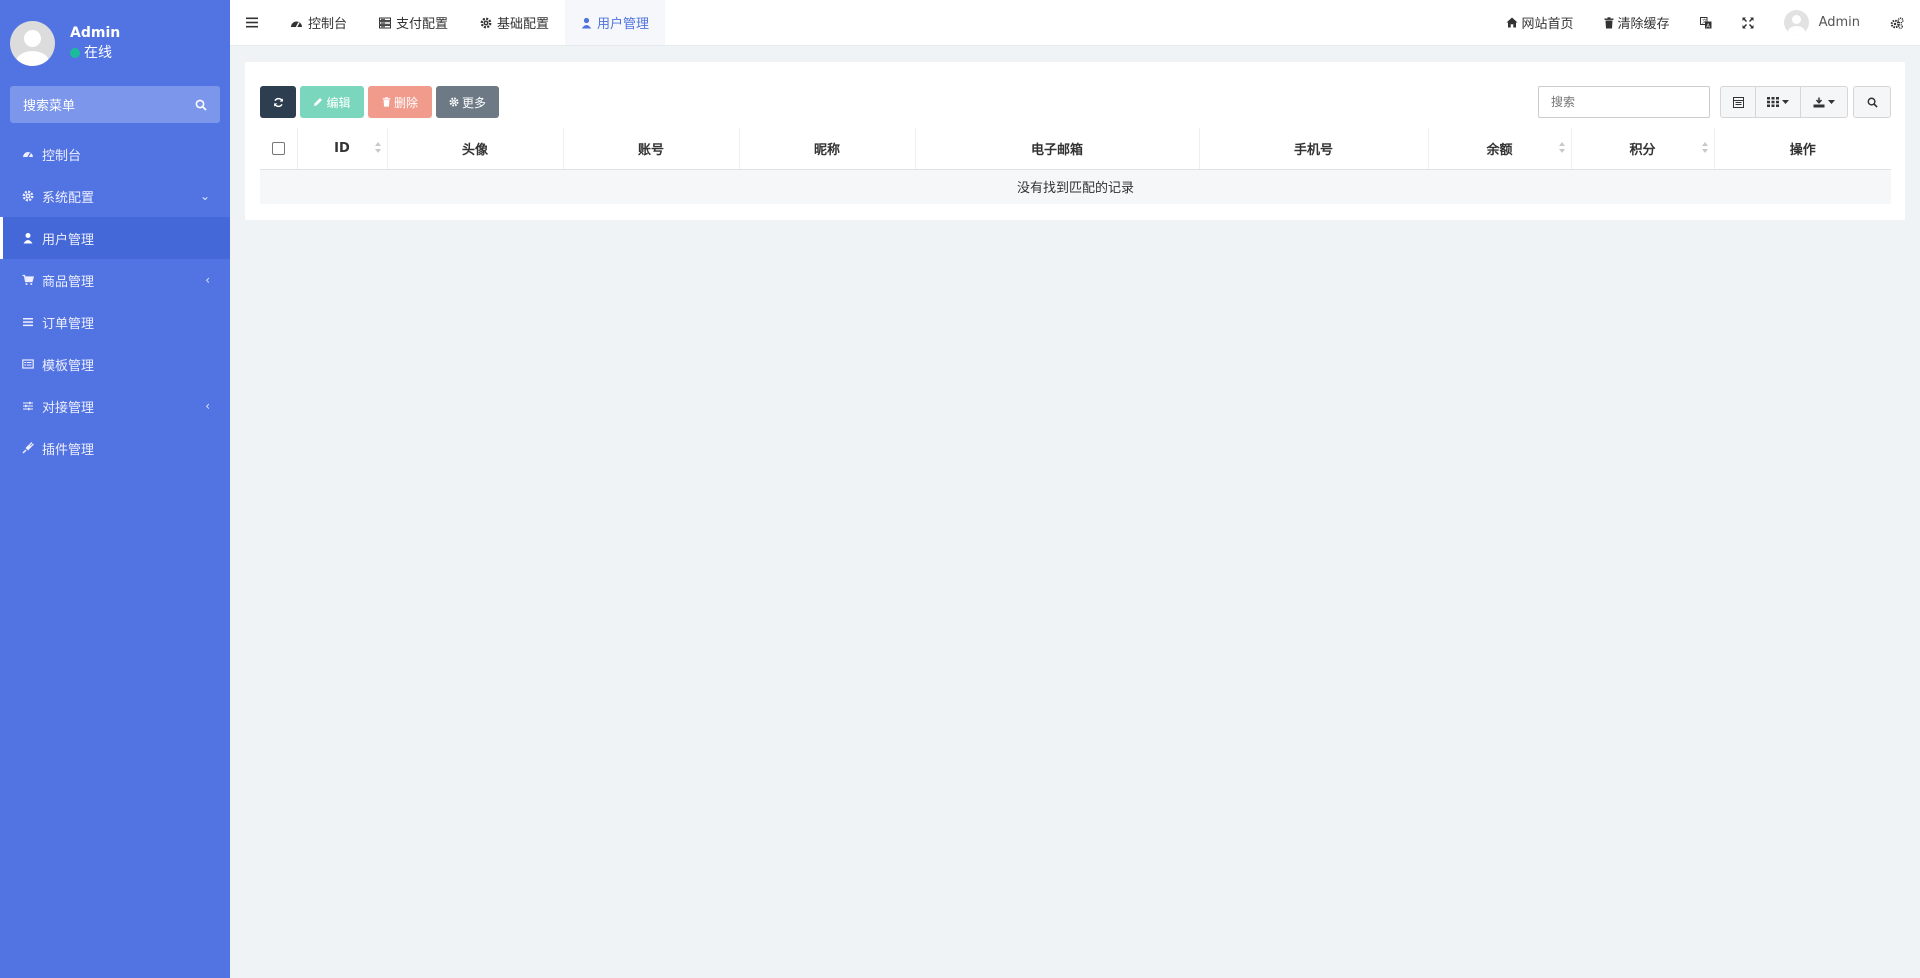 The width and height of the screenshot is (1920, 978). What do you see at coordinates (28, 322) in the screenshot?
I see `list-icon` at bounding box center [28, 322].